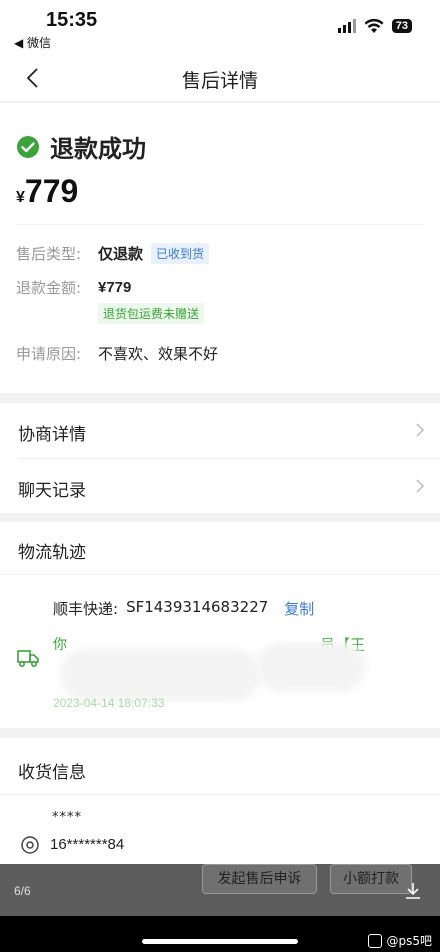 The image size is (440, 952). I want to click on menu-item-label: 聊天记录, so click(52, 491).